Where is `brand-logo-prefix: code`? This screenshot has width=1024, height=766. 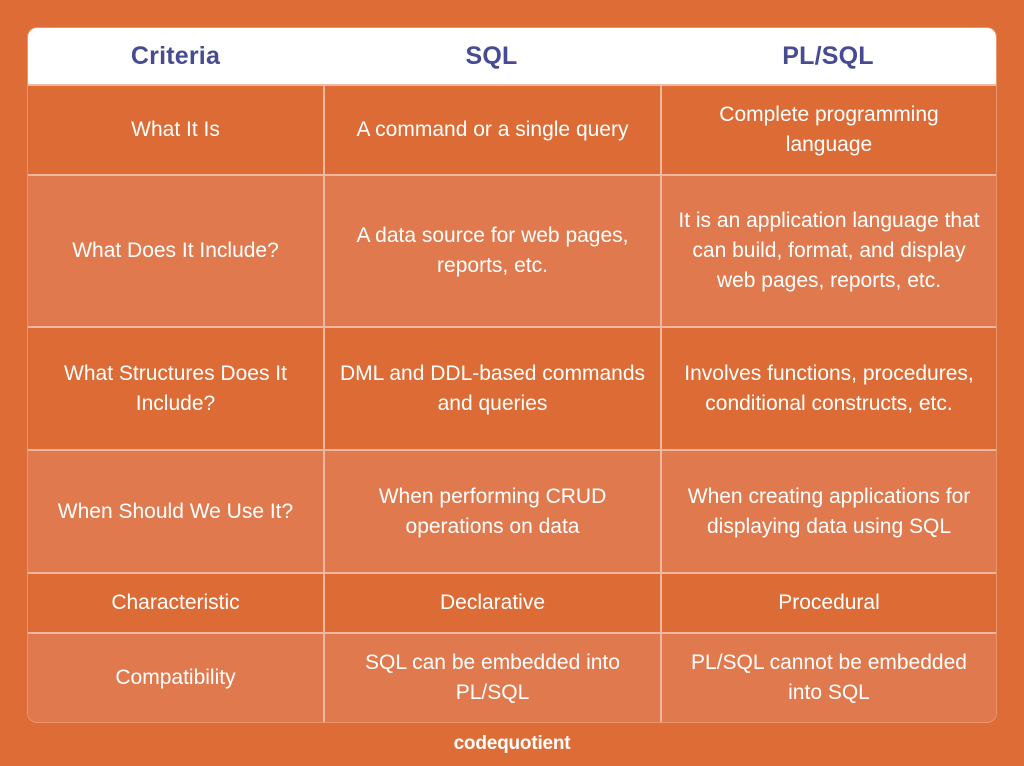 brand-logo-prefix: code is located at coordinates (475, 743).